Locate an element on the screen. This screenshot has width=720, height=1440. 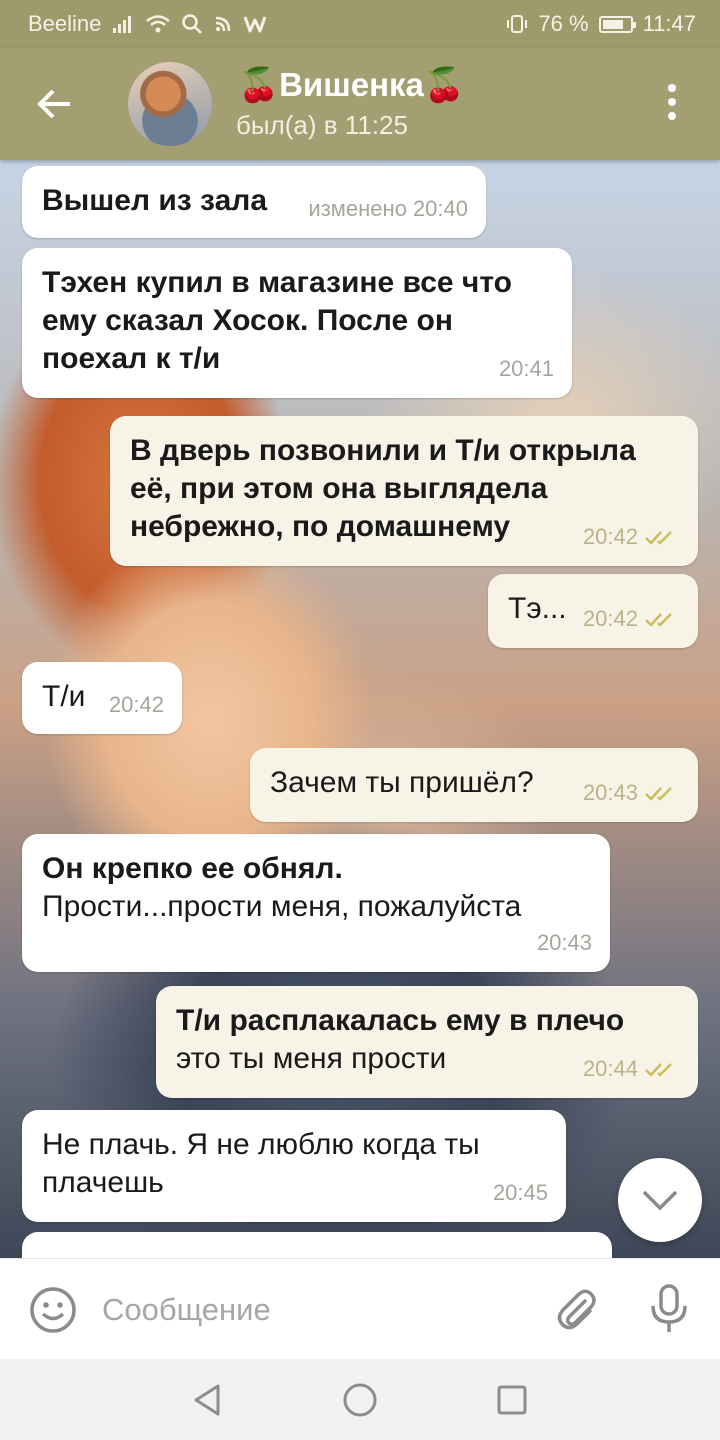
emoji-icon is located at coordinates (53, 1310).